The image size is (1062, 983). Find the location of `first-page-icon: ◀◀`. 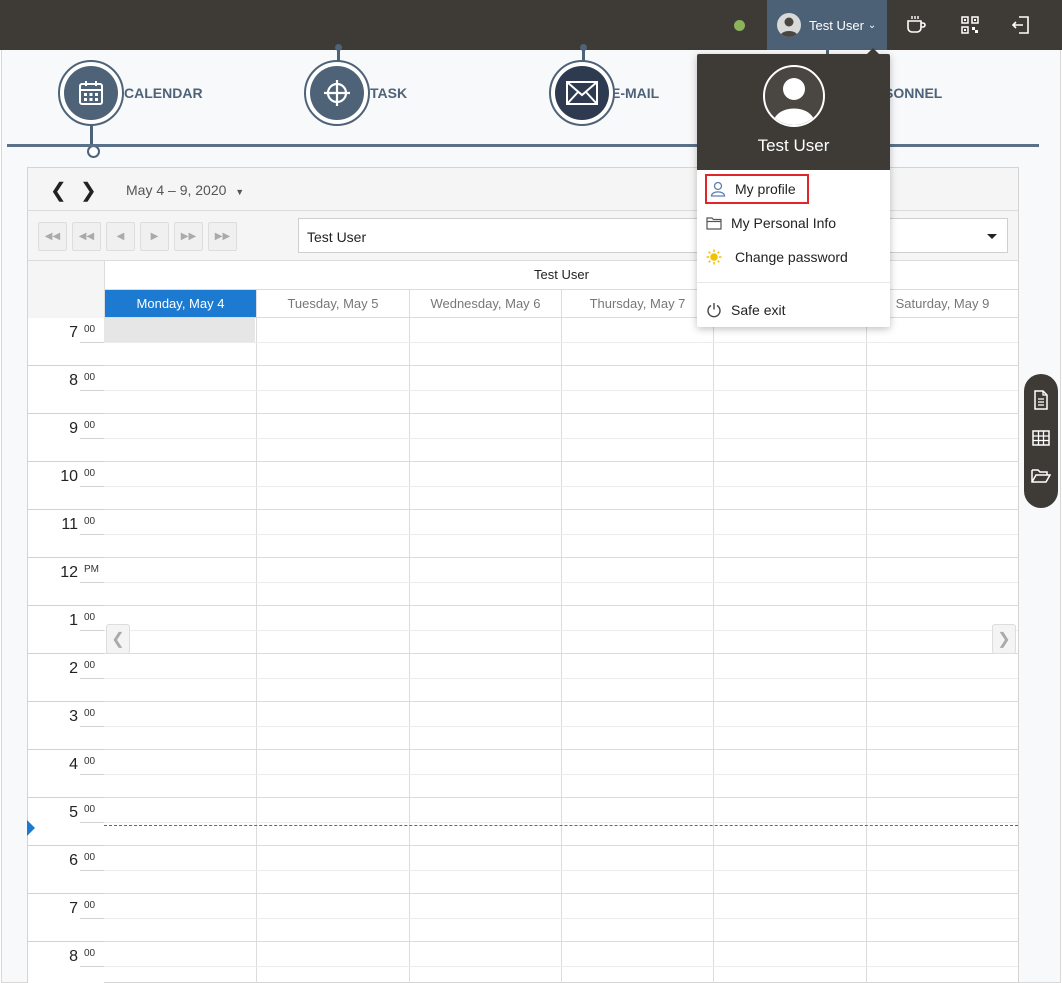

first-page-icon: ◀◀ is located at coordinates (52, 236).